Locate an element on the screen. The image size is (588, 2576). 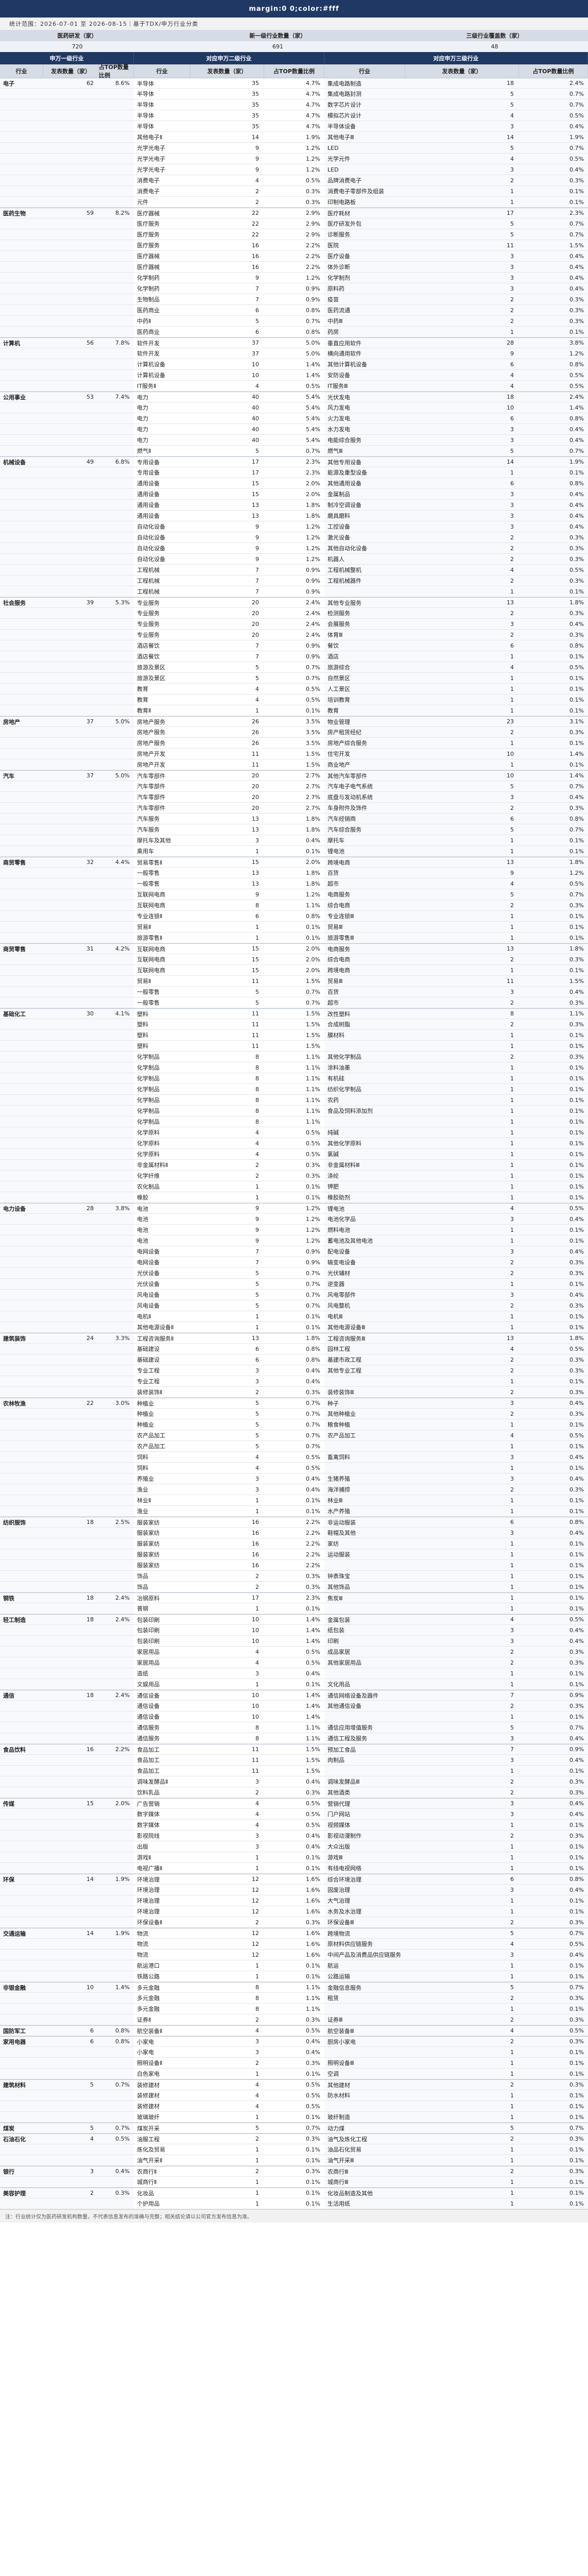
table-row: 出版 3 0.4% 大众出版 1 0.1% is located at coordinates (294, 1846).